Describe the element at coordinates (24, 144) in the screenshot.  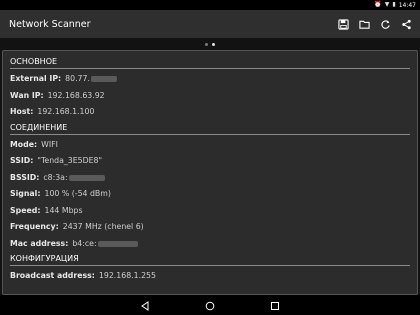
I see `mode-label: Mode:` at that location.